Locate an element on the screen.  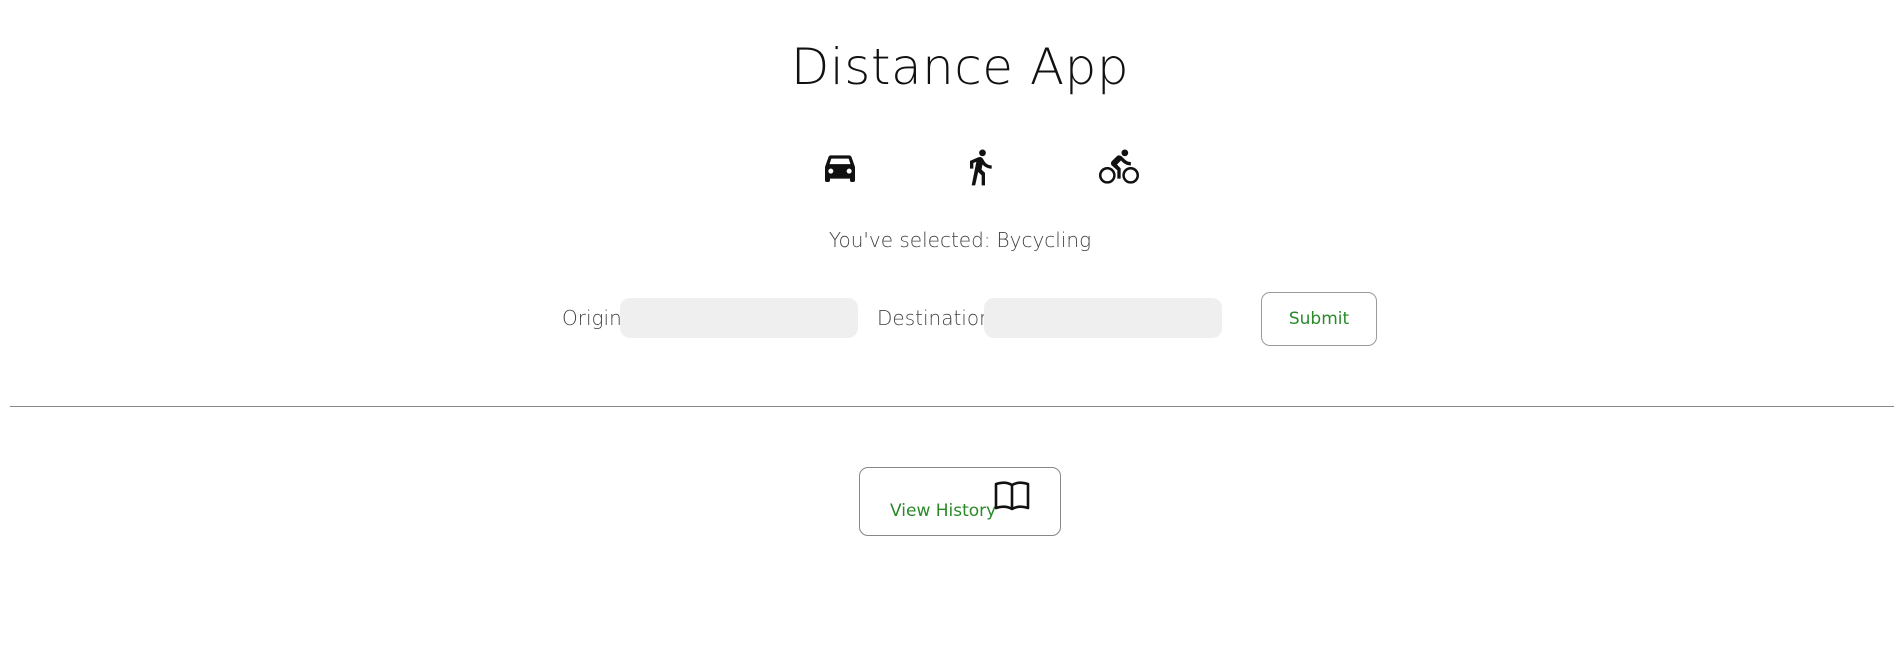
page-title: Distance App is located at coordinates (960, 67).